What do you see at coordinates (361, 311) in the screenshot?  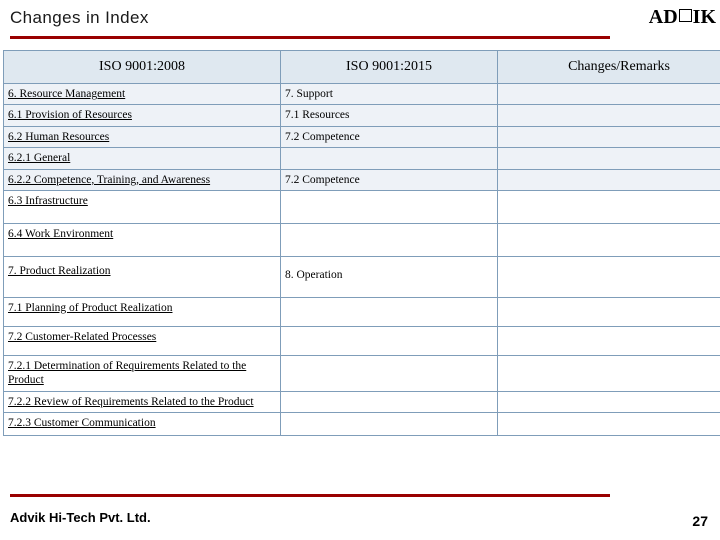 I see `table-row: 7.1 Planning of Product Realization` at bounding box center [361, 311].